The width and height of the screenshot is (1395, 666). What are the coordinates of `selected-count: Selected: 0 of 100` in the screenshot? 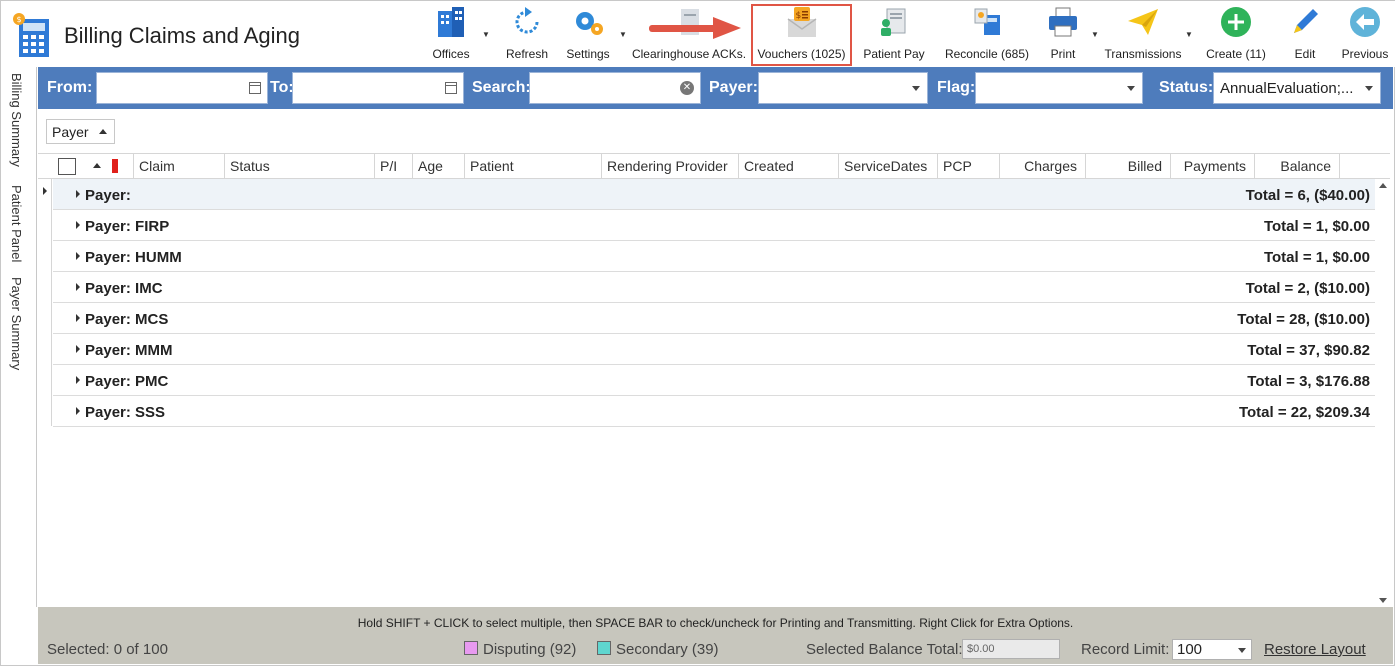 It's located at (107, 649).